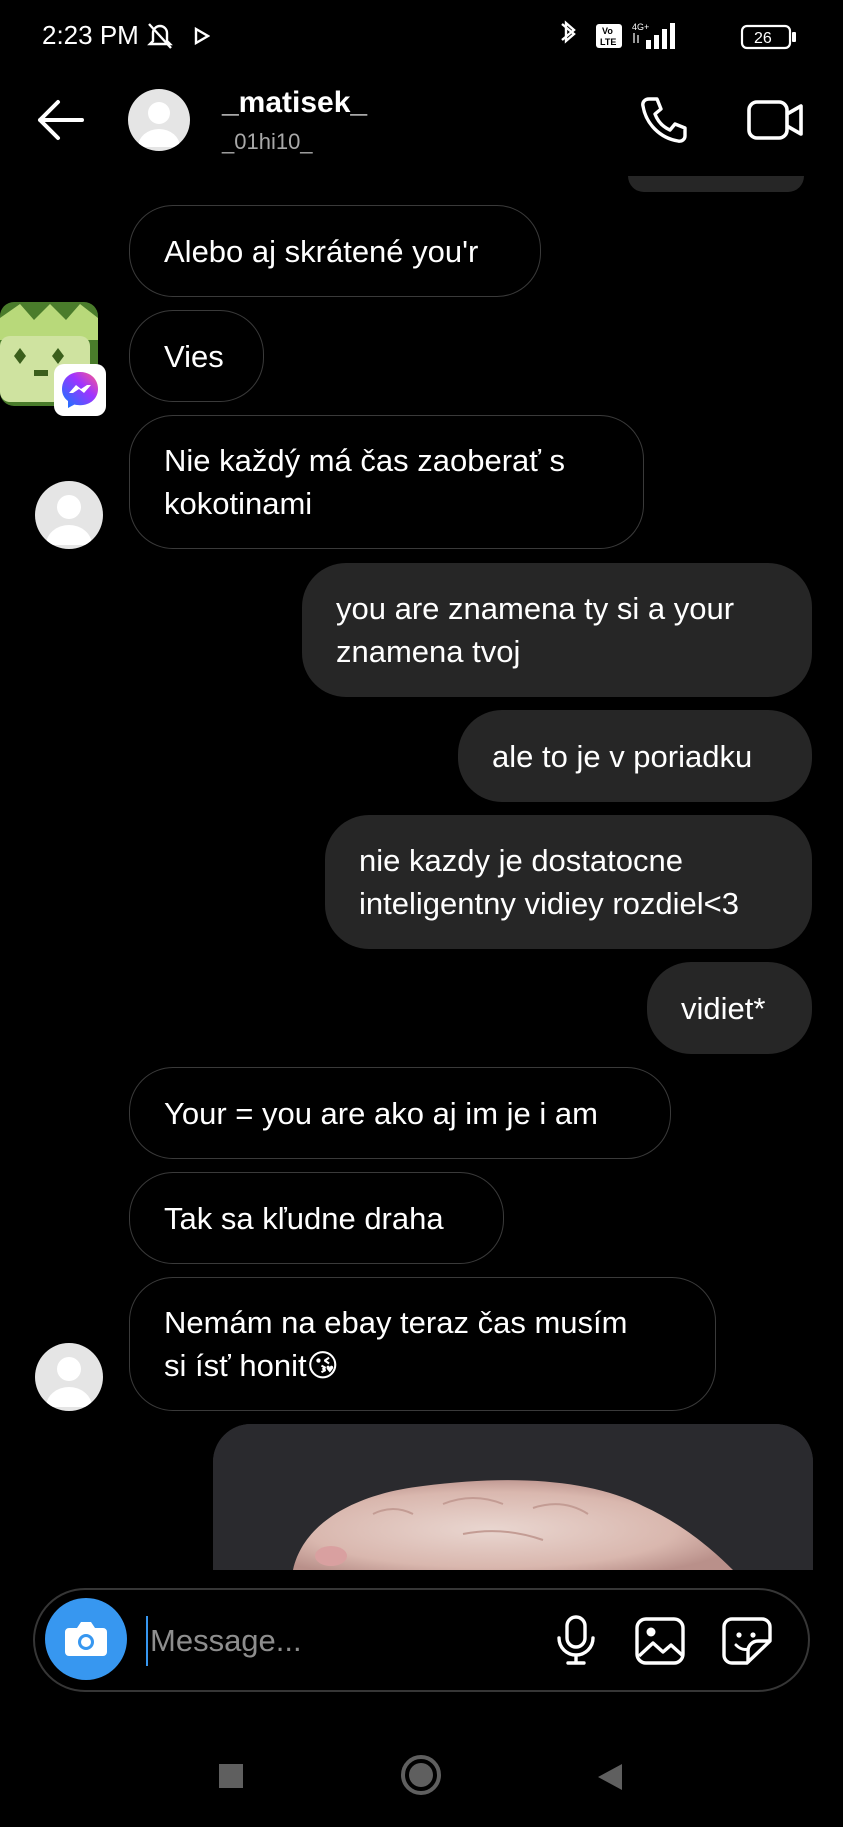 This screenshot has width=843, height=1827. Describe the element at coordinates (53, 358) in the screenshot. I see `reaction-sticker` at that location.